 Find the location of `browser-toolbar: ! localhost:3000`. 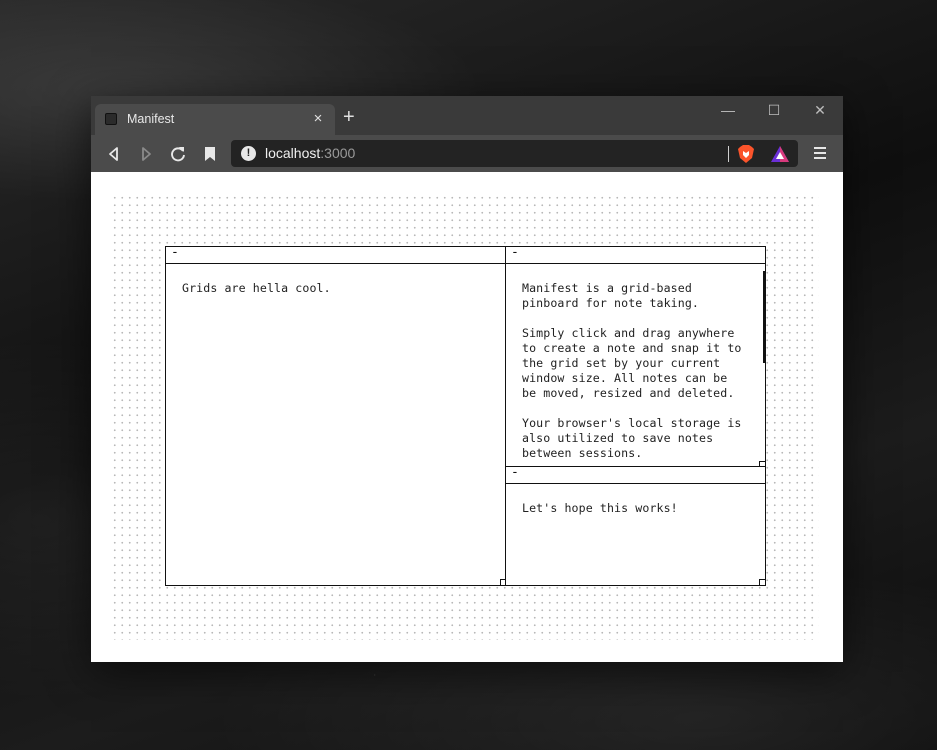

browser-toolbar: ! localhost:3000 is located at coordinates (467, 153).